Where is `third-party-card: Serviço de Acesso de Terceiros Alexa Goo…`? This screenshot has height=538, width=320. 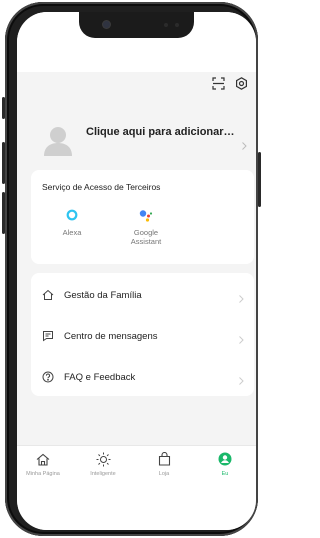
third-party-card: Serviço de Acesso de Terceiros Alexa Goo… is located at coordinates (142, 217).